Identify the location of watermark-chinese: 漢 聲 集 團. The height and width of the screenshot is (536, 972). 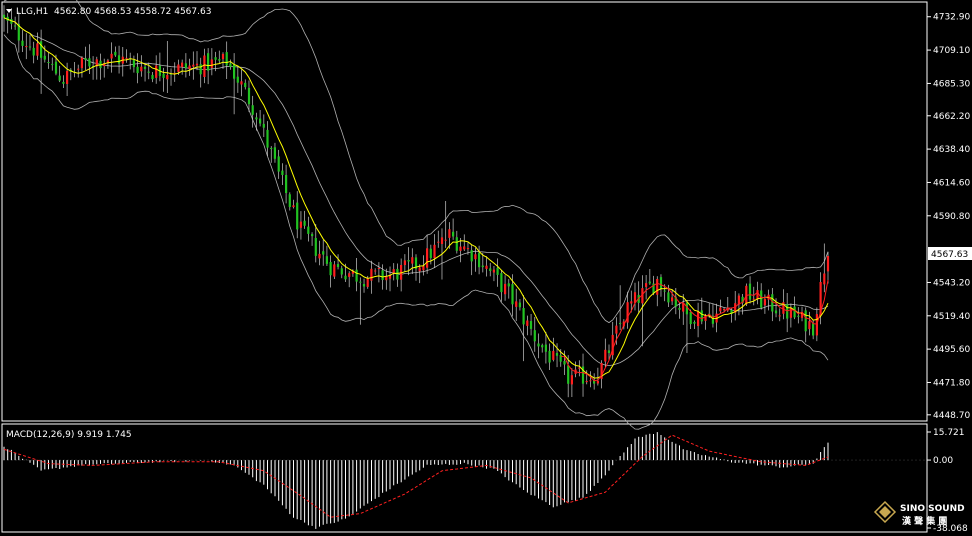
(924, 521).